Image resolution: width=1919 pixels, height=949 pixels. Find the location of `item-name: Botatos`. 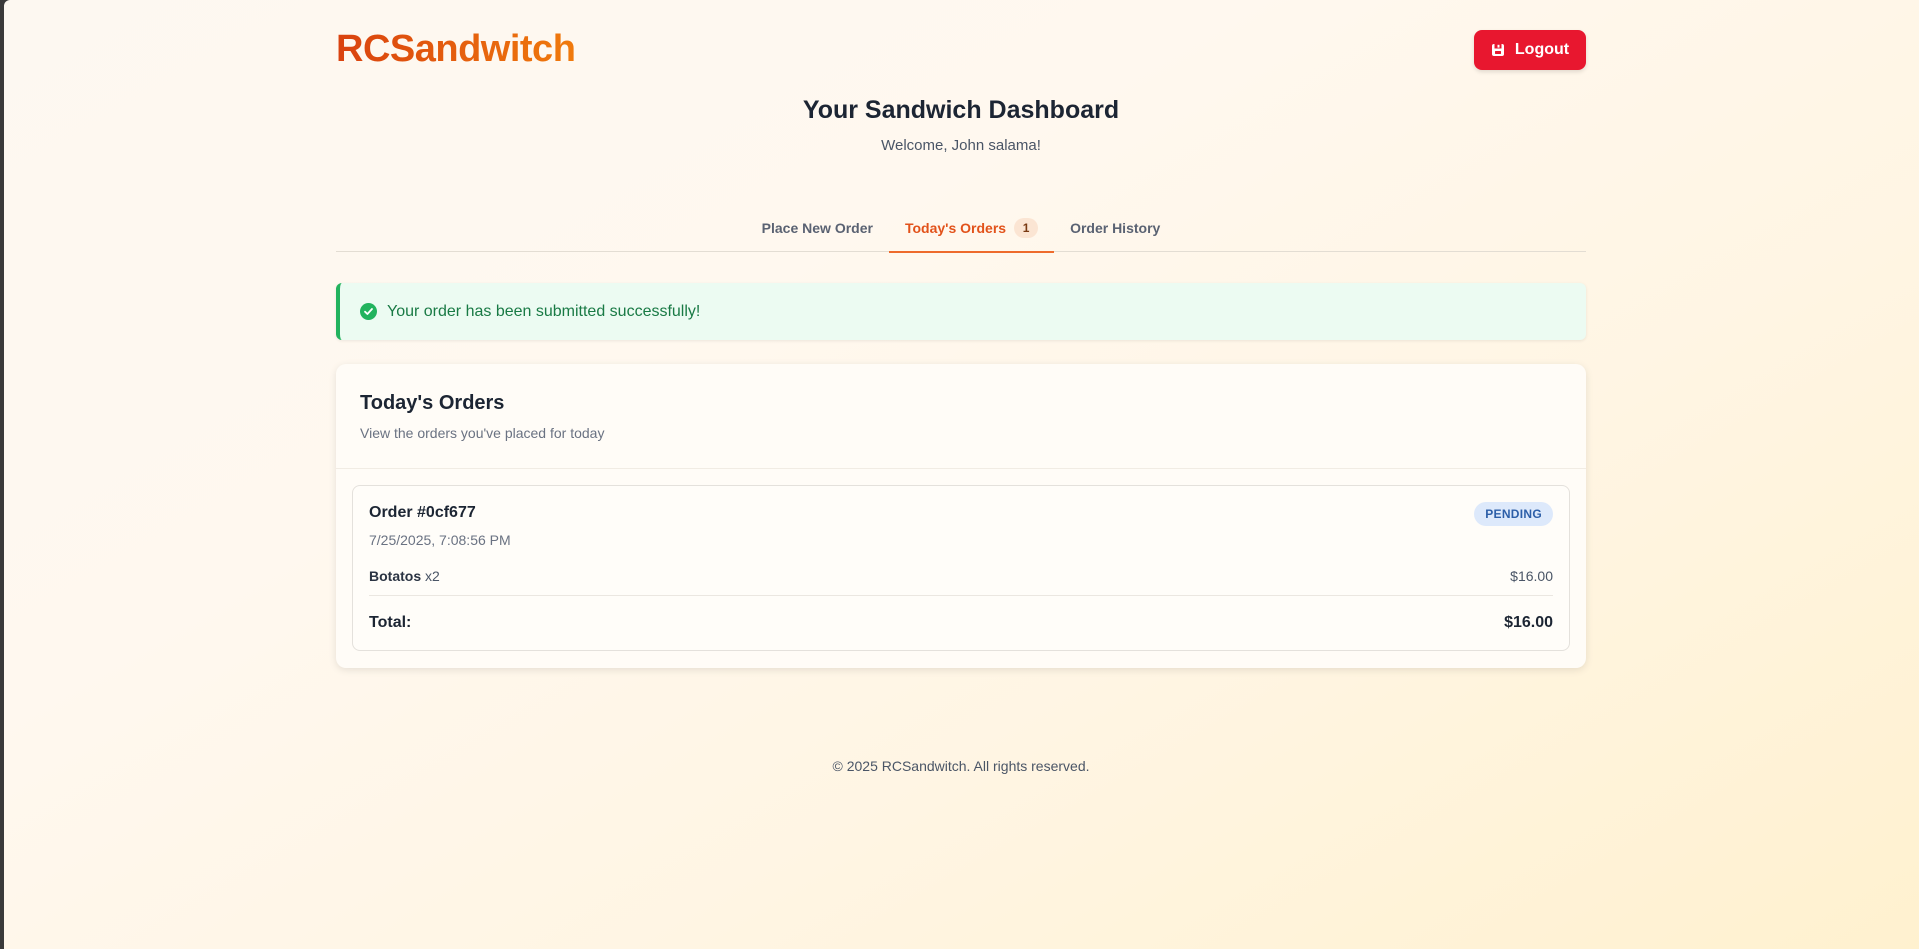

item-name: Botatos is located at coordinates (395, 576).